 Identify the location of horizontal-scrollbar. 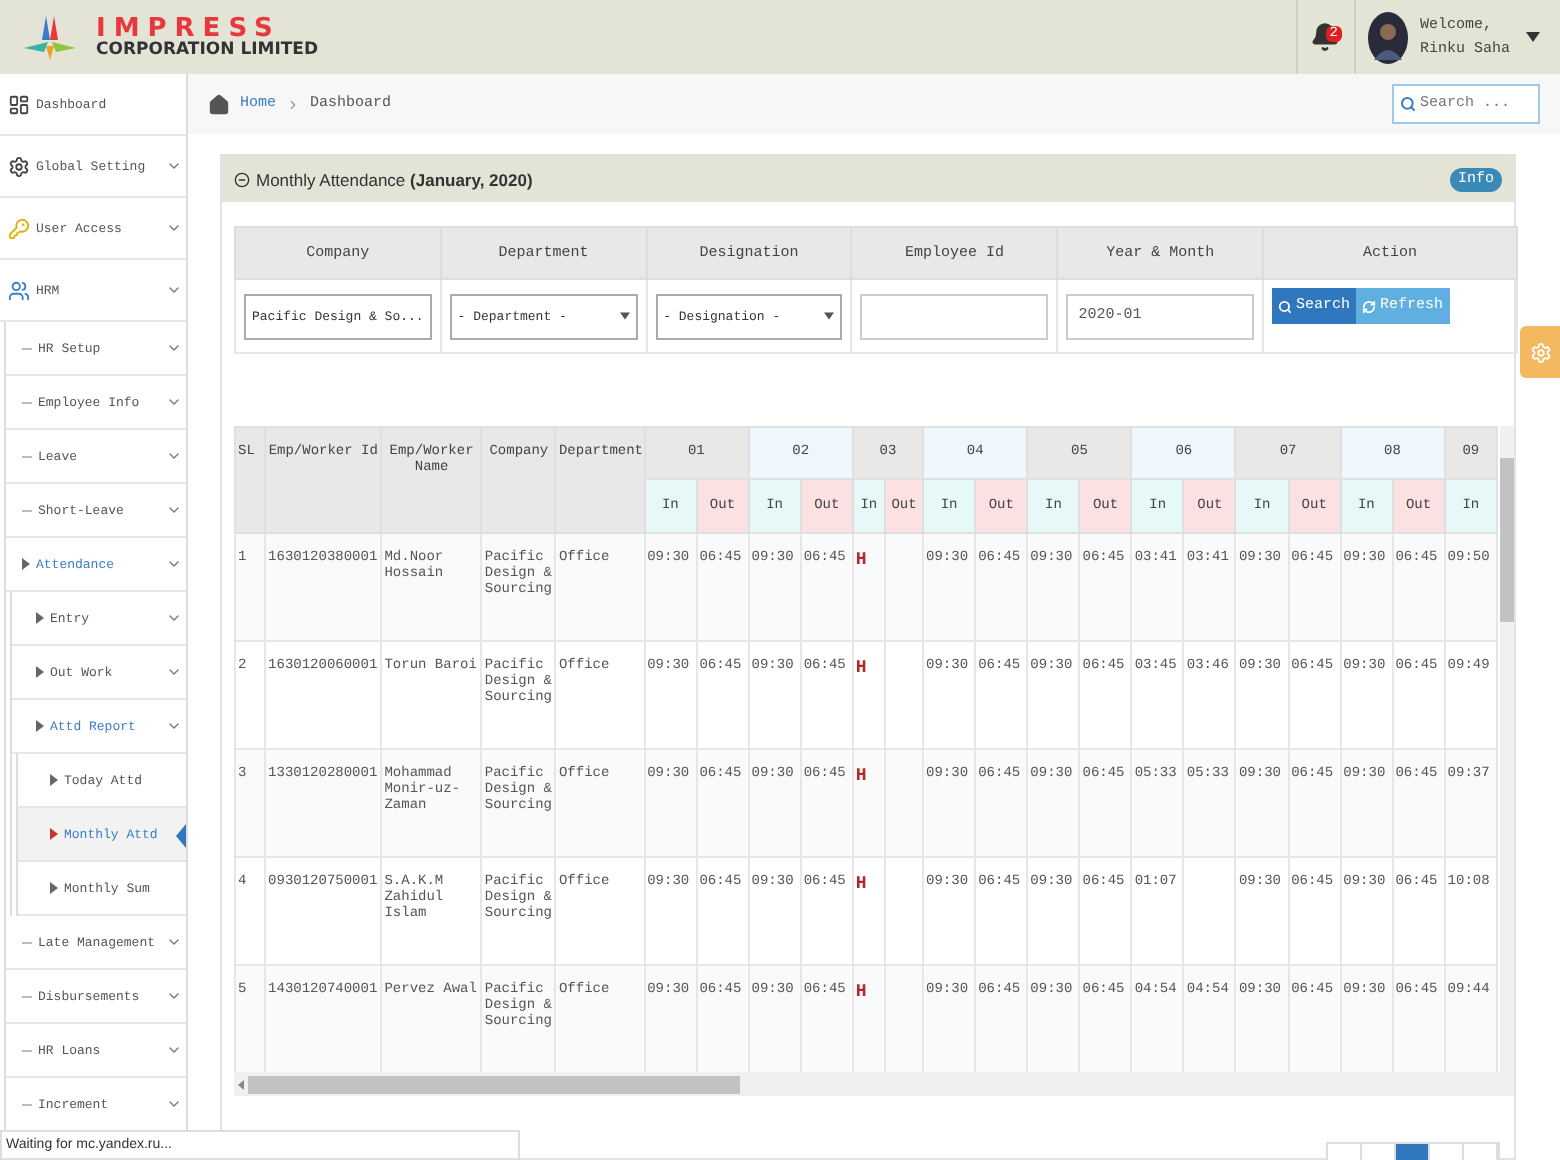
(867, 1084).